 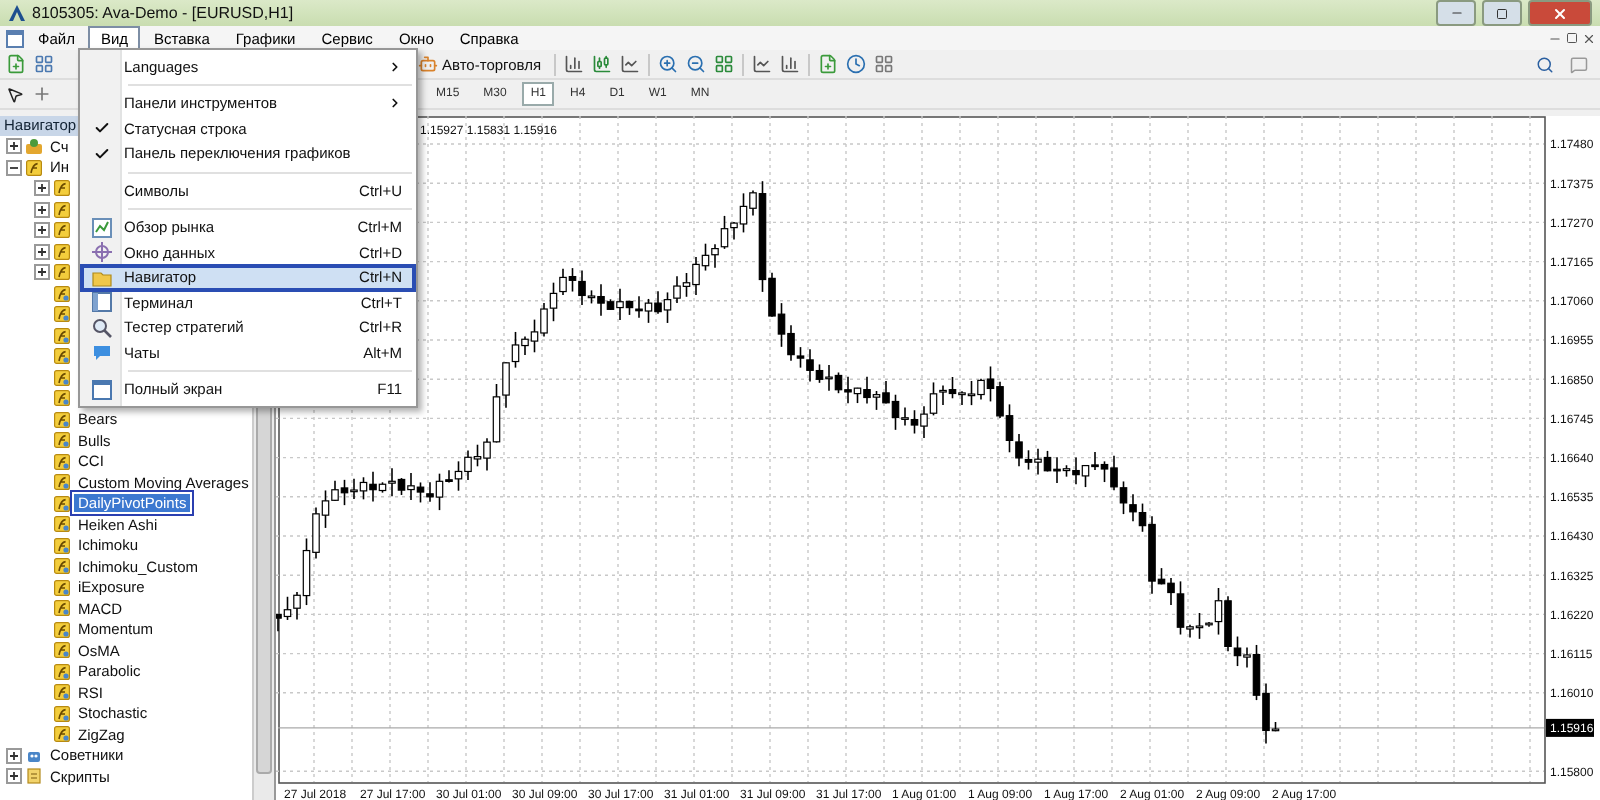 What do you see at coordinates (723, 64) in the screenshot?
I see `tile-windows-icon` at bounding box center [723, 64].